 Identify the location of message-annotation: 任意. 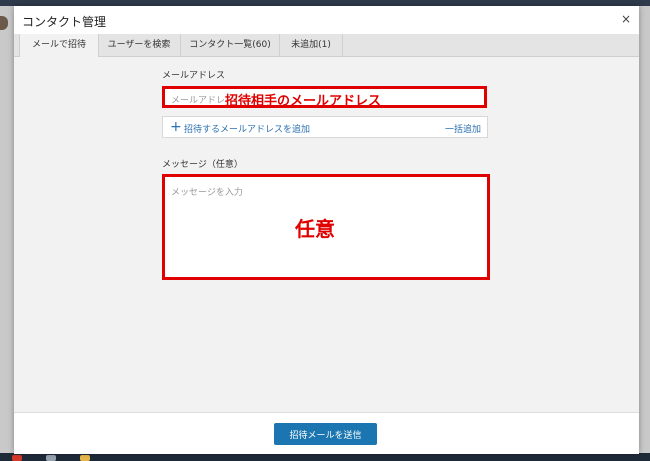
(315, 229).